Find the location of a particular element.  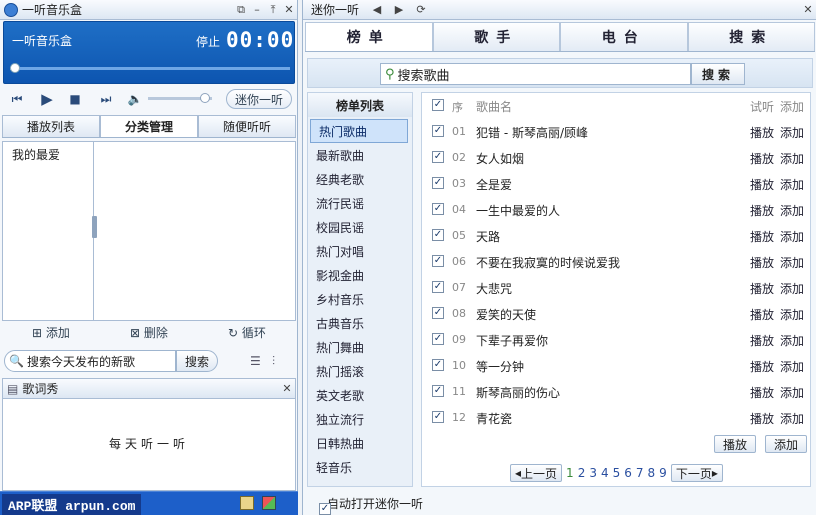

chart-category-item: 热门舞曲 is located at coordinates (360, 347).